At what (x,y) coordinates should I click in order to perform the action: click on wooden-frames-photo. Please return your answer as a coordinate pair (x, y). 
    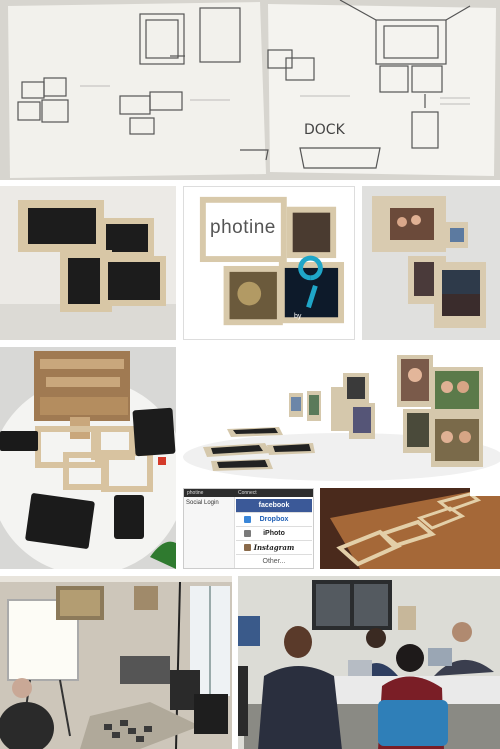
    Looking at the image, I should click on (88, 263).